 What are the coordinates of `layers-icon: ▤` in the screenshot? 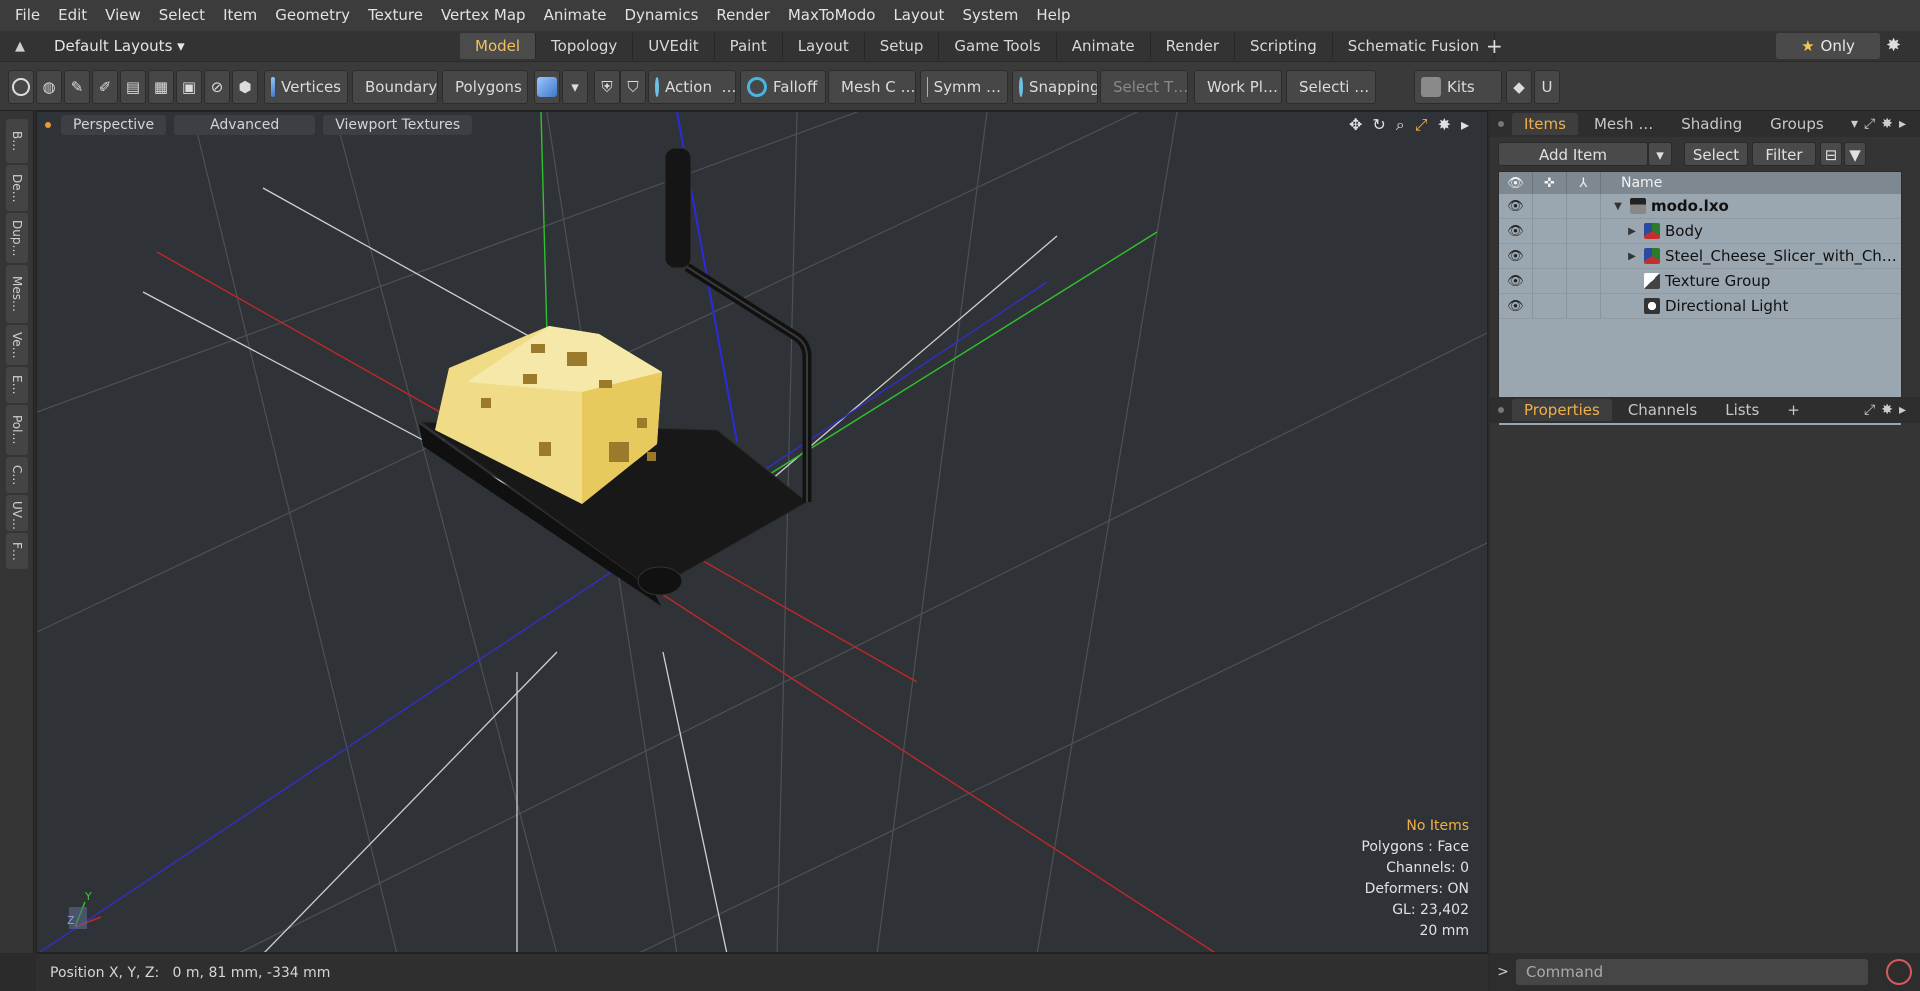 It's located at (133, 87).